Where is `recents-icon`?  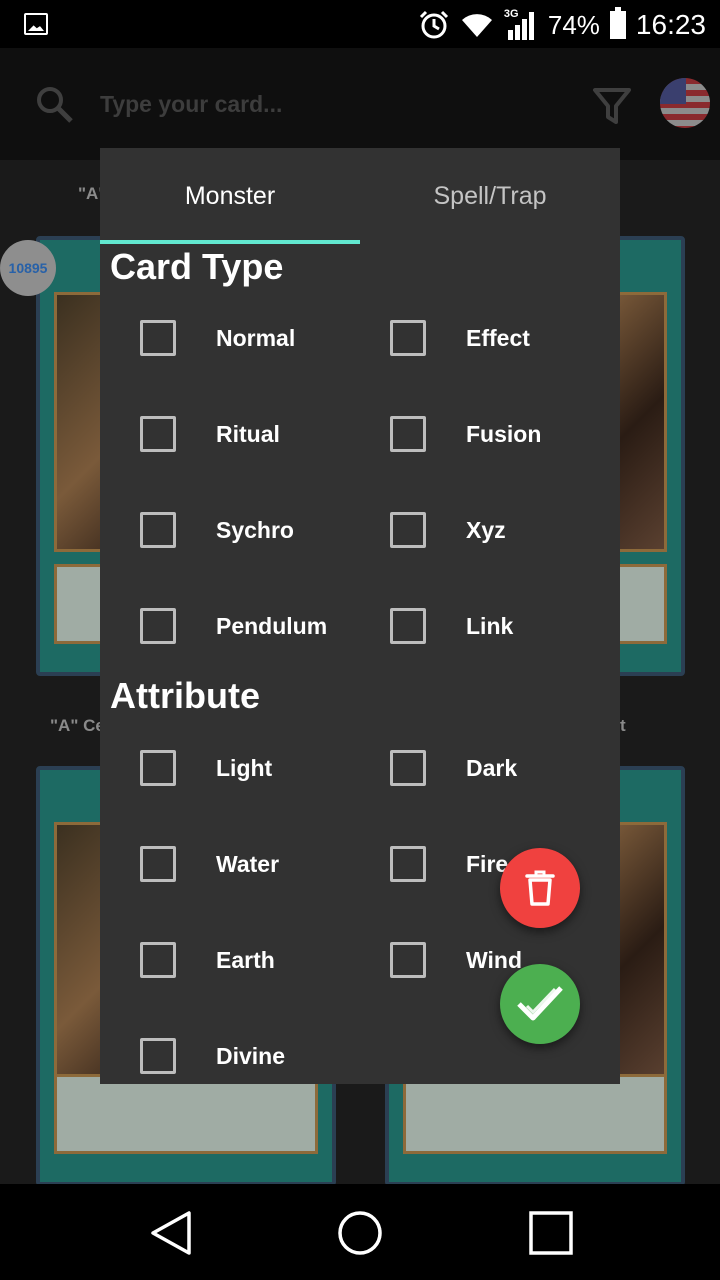
recents-icon is located at coordinates (551, 1233).